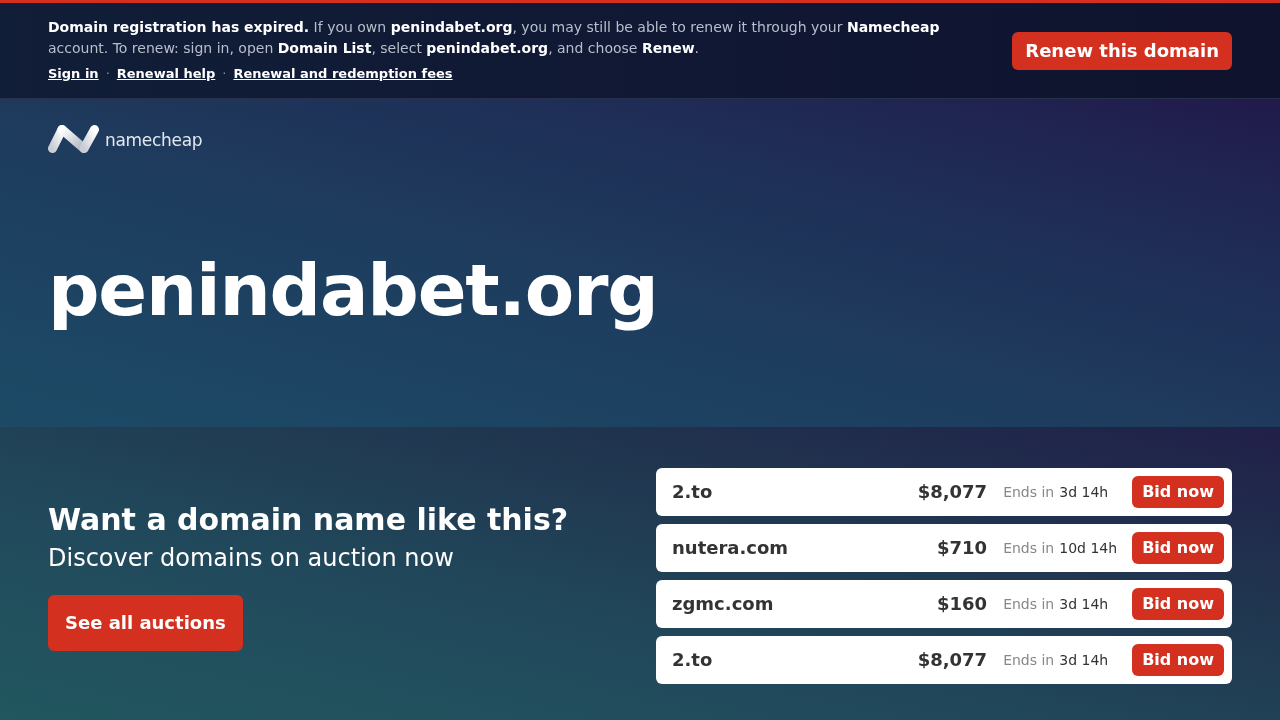 This screenshot has width=1280, height=720. What do you see at coordinates (73, 139) in the screenshot?
I see `logo-n-icon` at bounding box center [73, 139].